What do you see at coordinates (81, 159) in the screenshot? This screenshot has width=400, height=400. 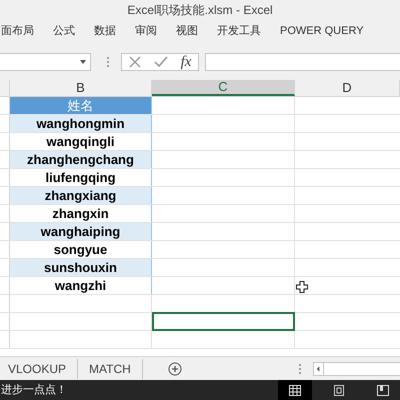 I see `table-cell: zhanghengchang` at bounding box center [81, 159].